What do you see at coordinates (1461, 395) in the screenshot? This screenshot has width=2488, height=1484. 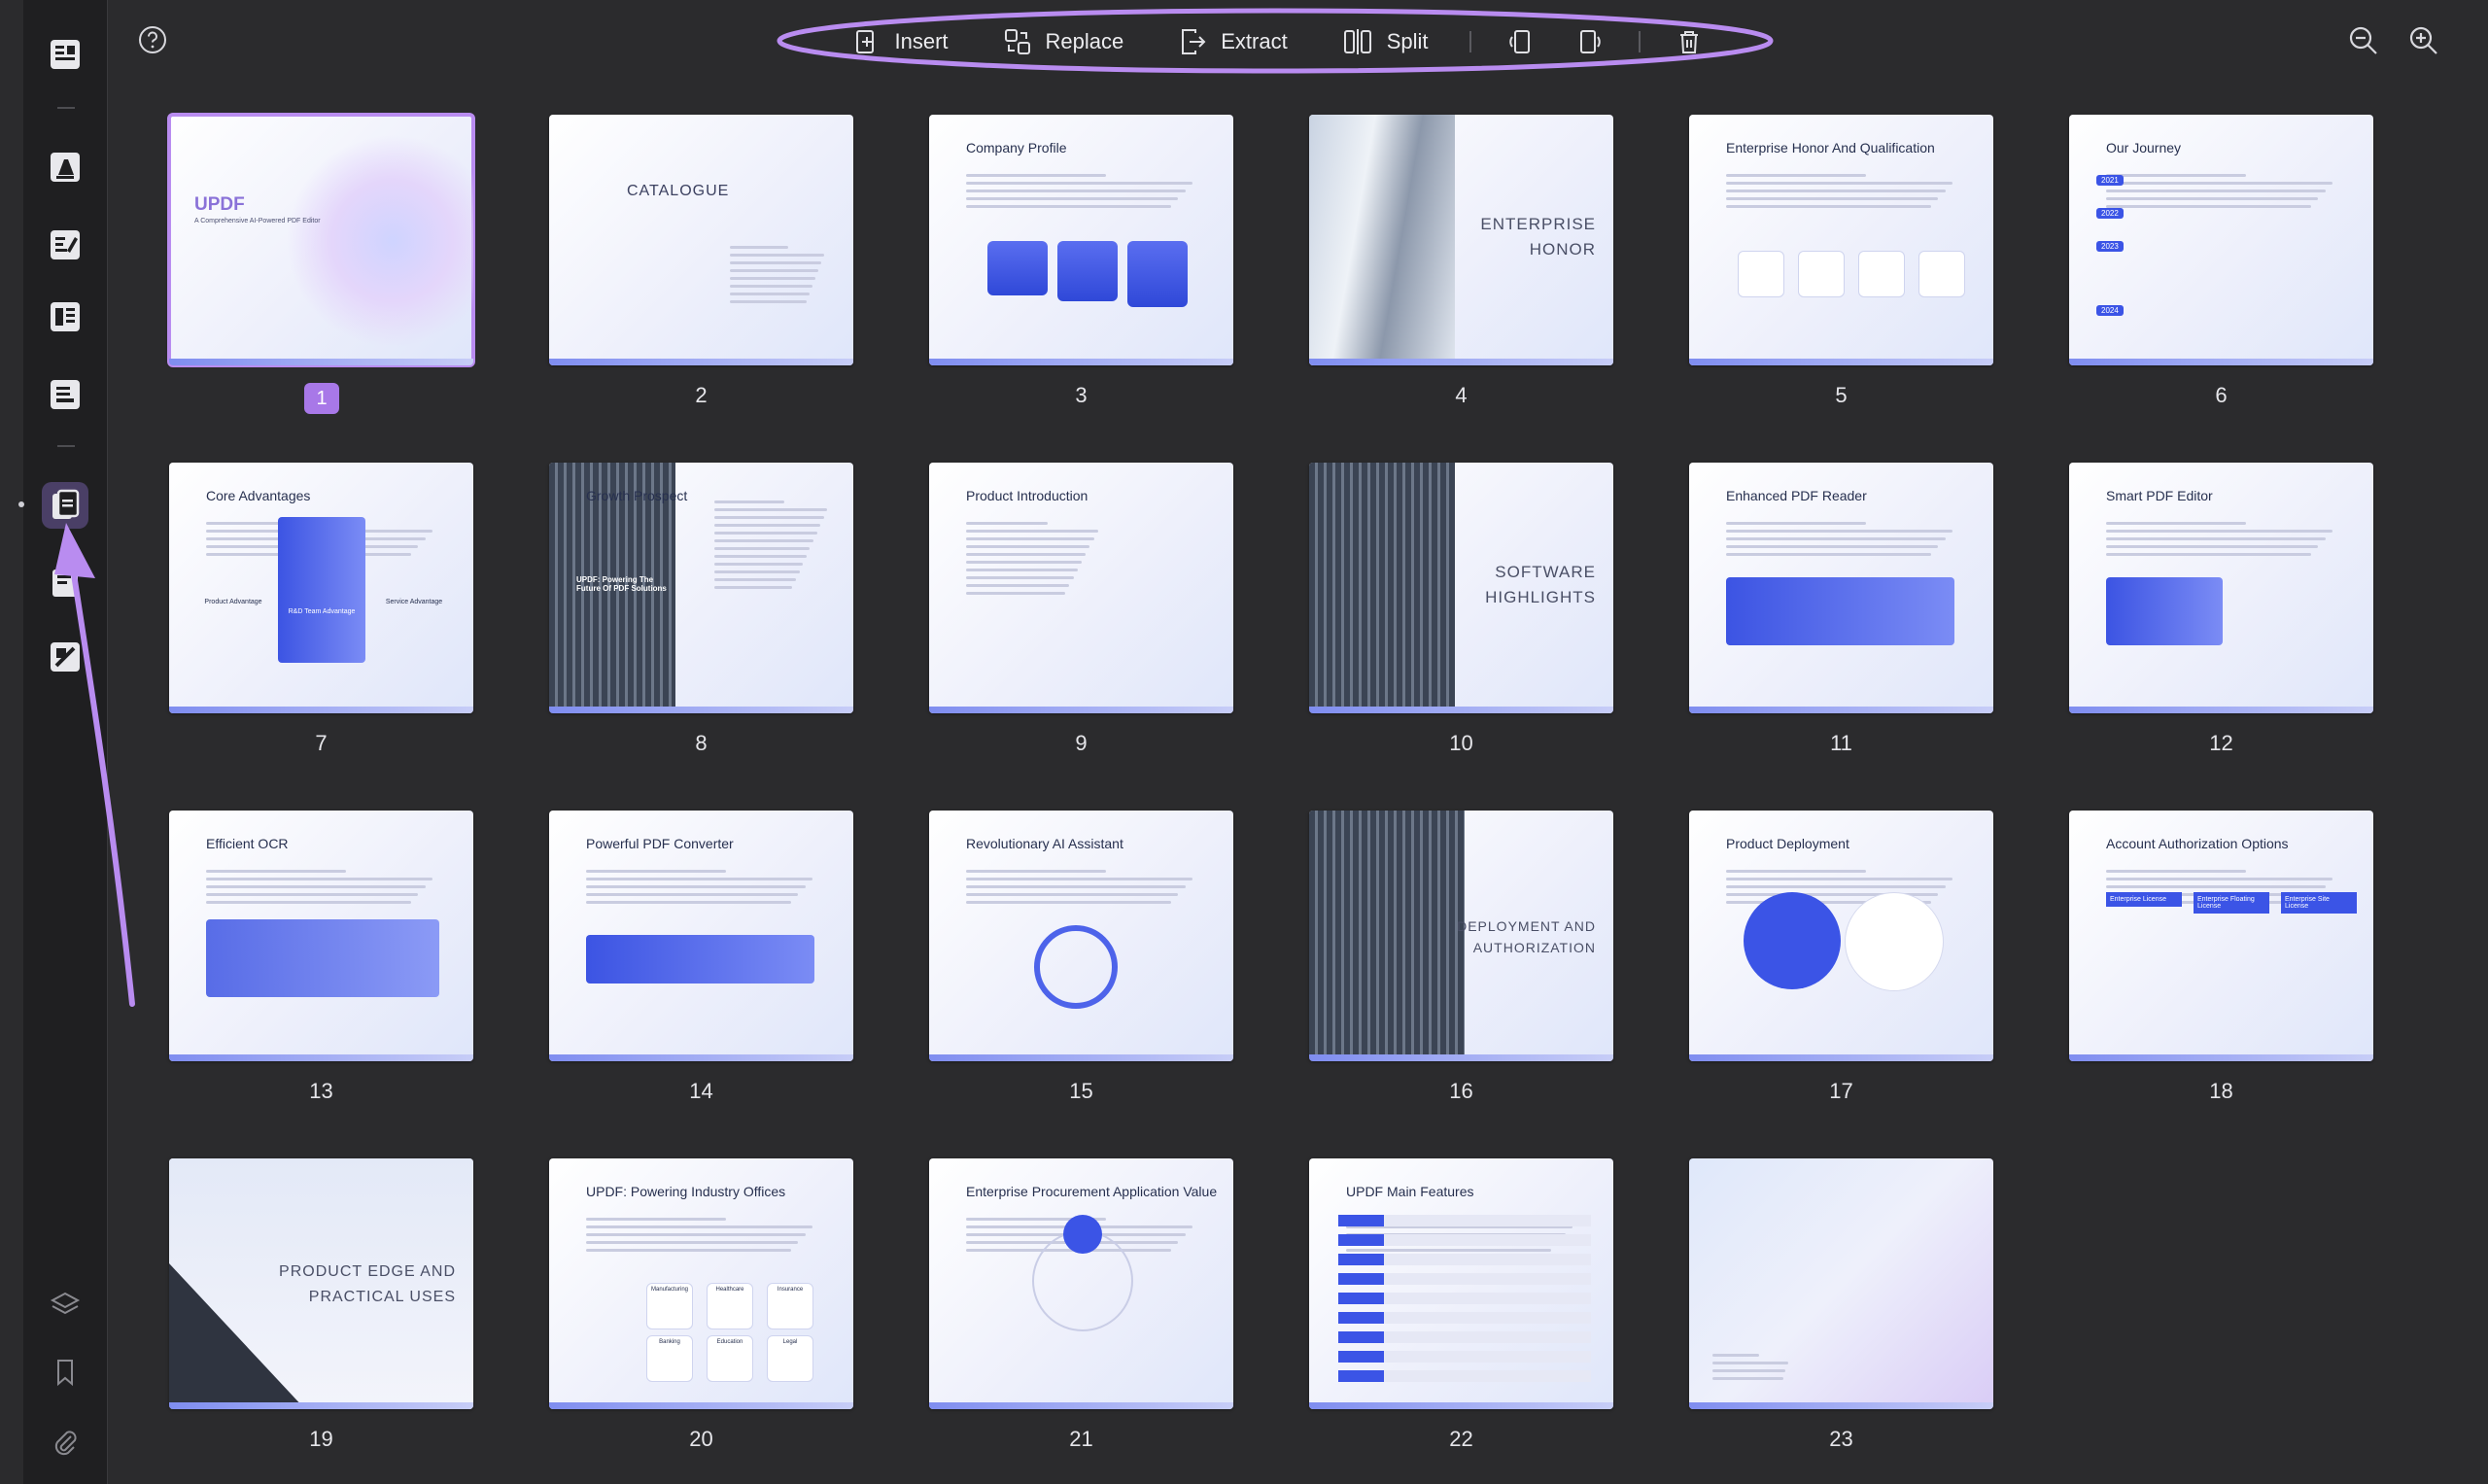 I see `page-number: 4` at bounding box center [1461, 395].